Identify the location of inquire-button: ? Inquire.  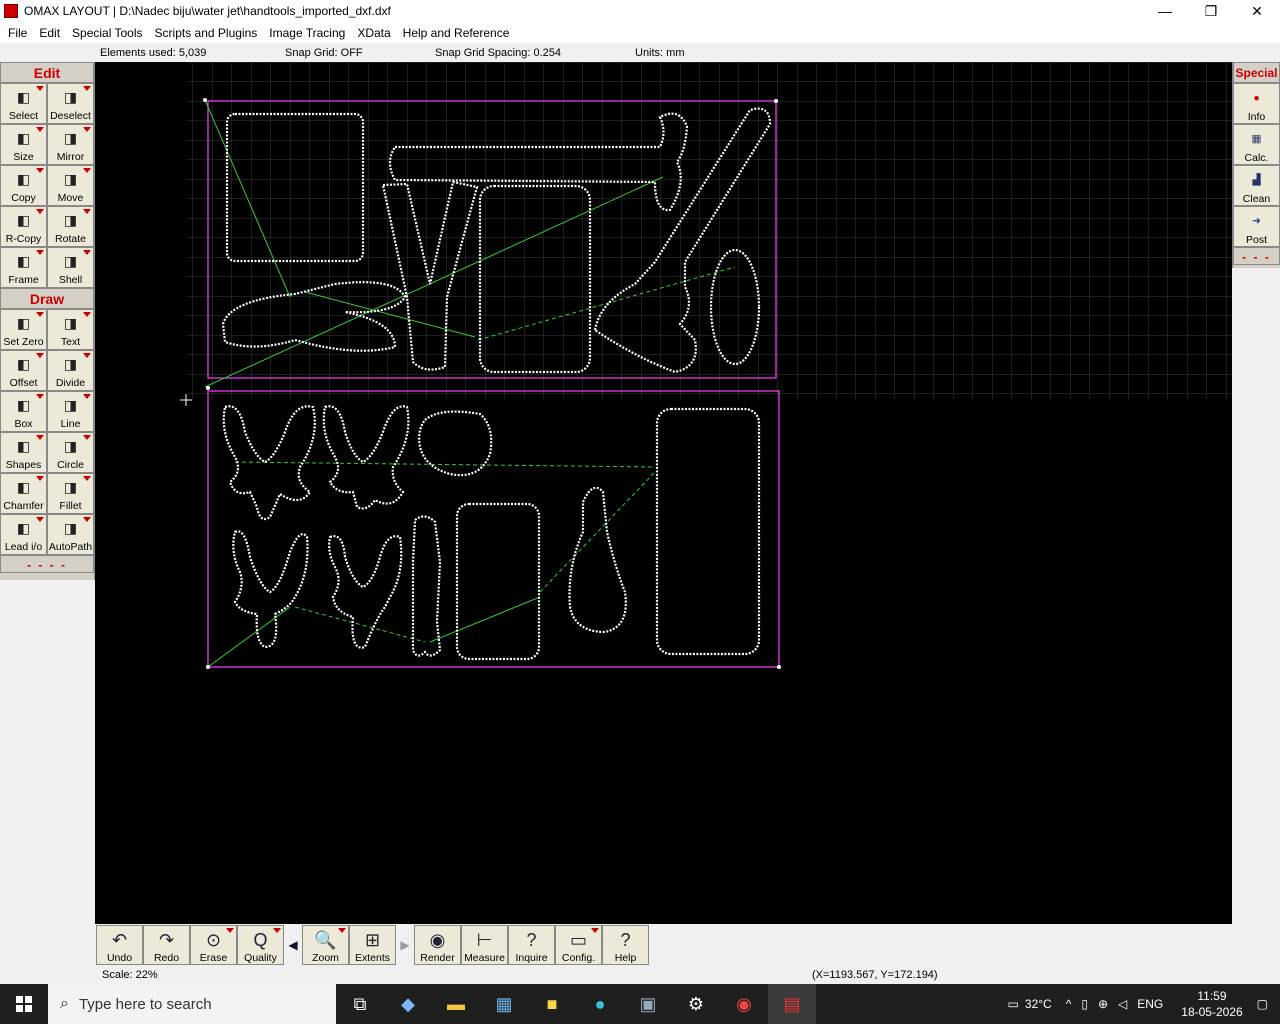
(531, 945).